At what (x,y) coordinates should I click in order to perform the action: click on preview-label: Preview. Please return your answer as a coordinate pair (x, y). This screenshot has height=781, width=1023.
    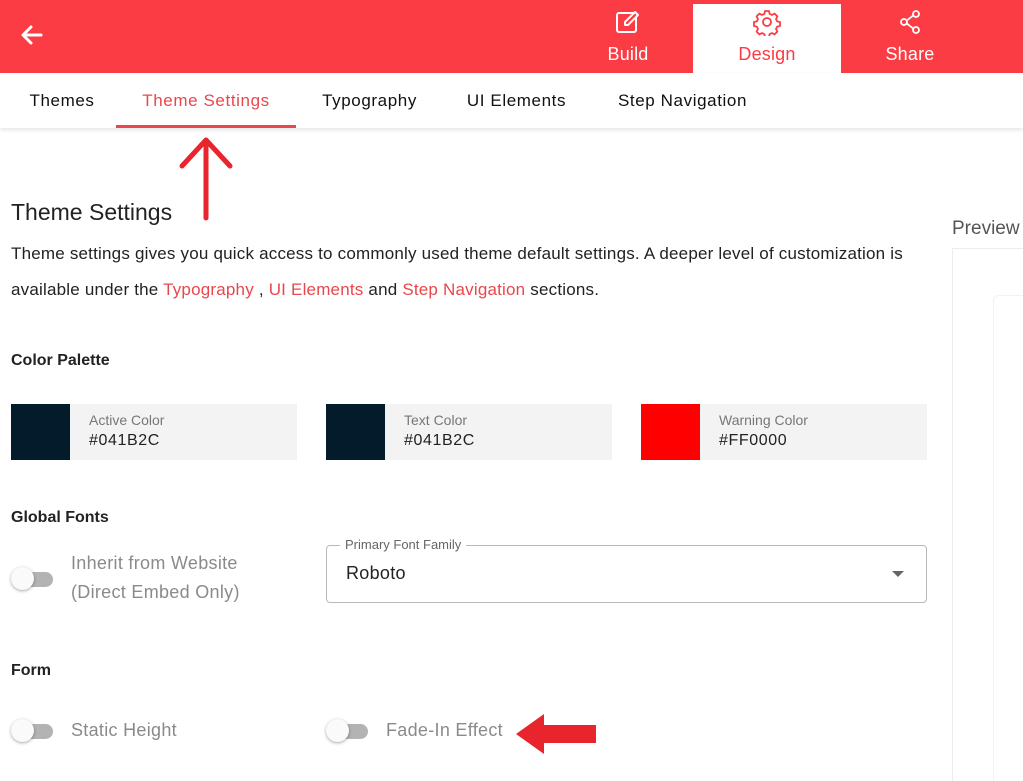
    Looking at the image, I should click on (986, 228).